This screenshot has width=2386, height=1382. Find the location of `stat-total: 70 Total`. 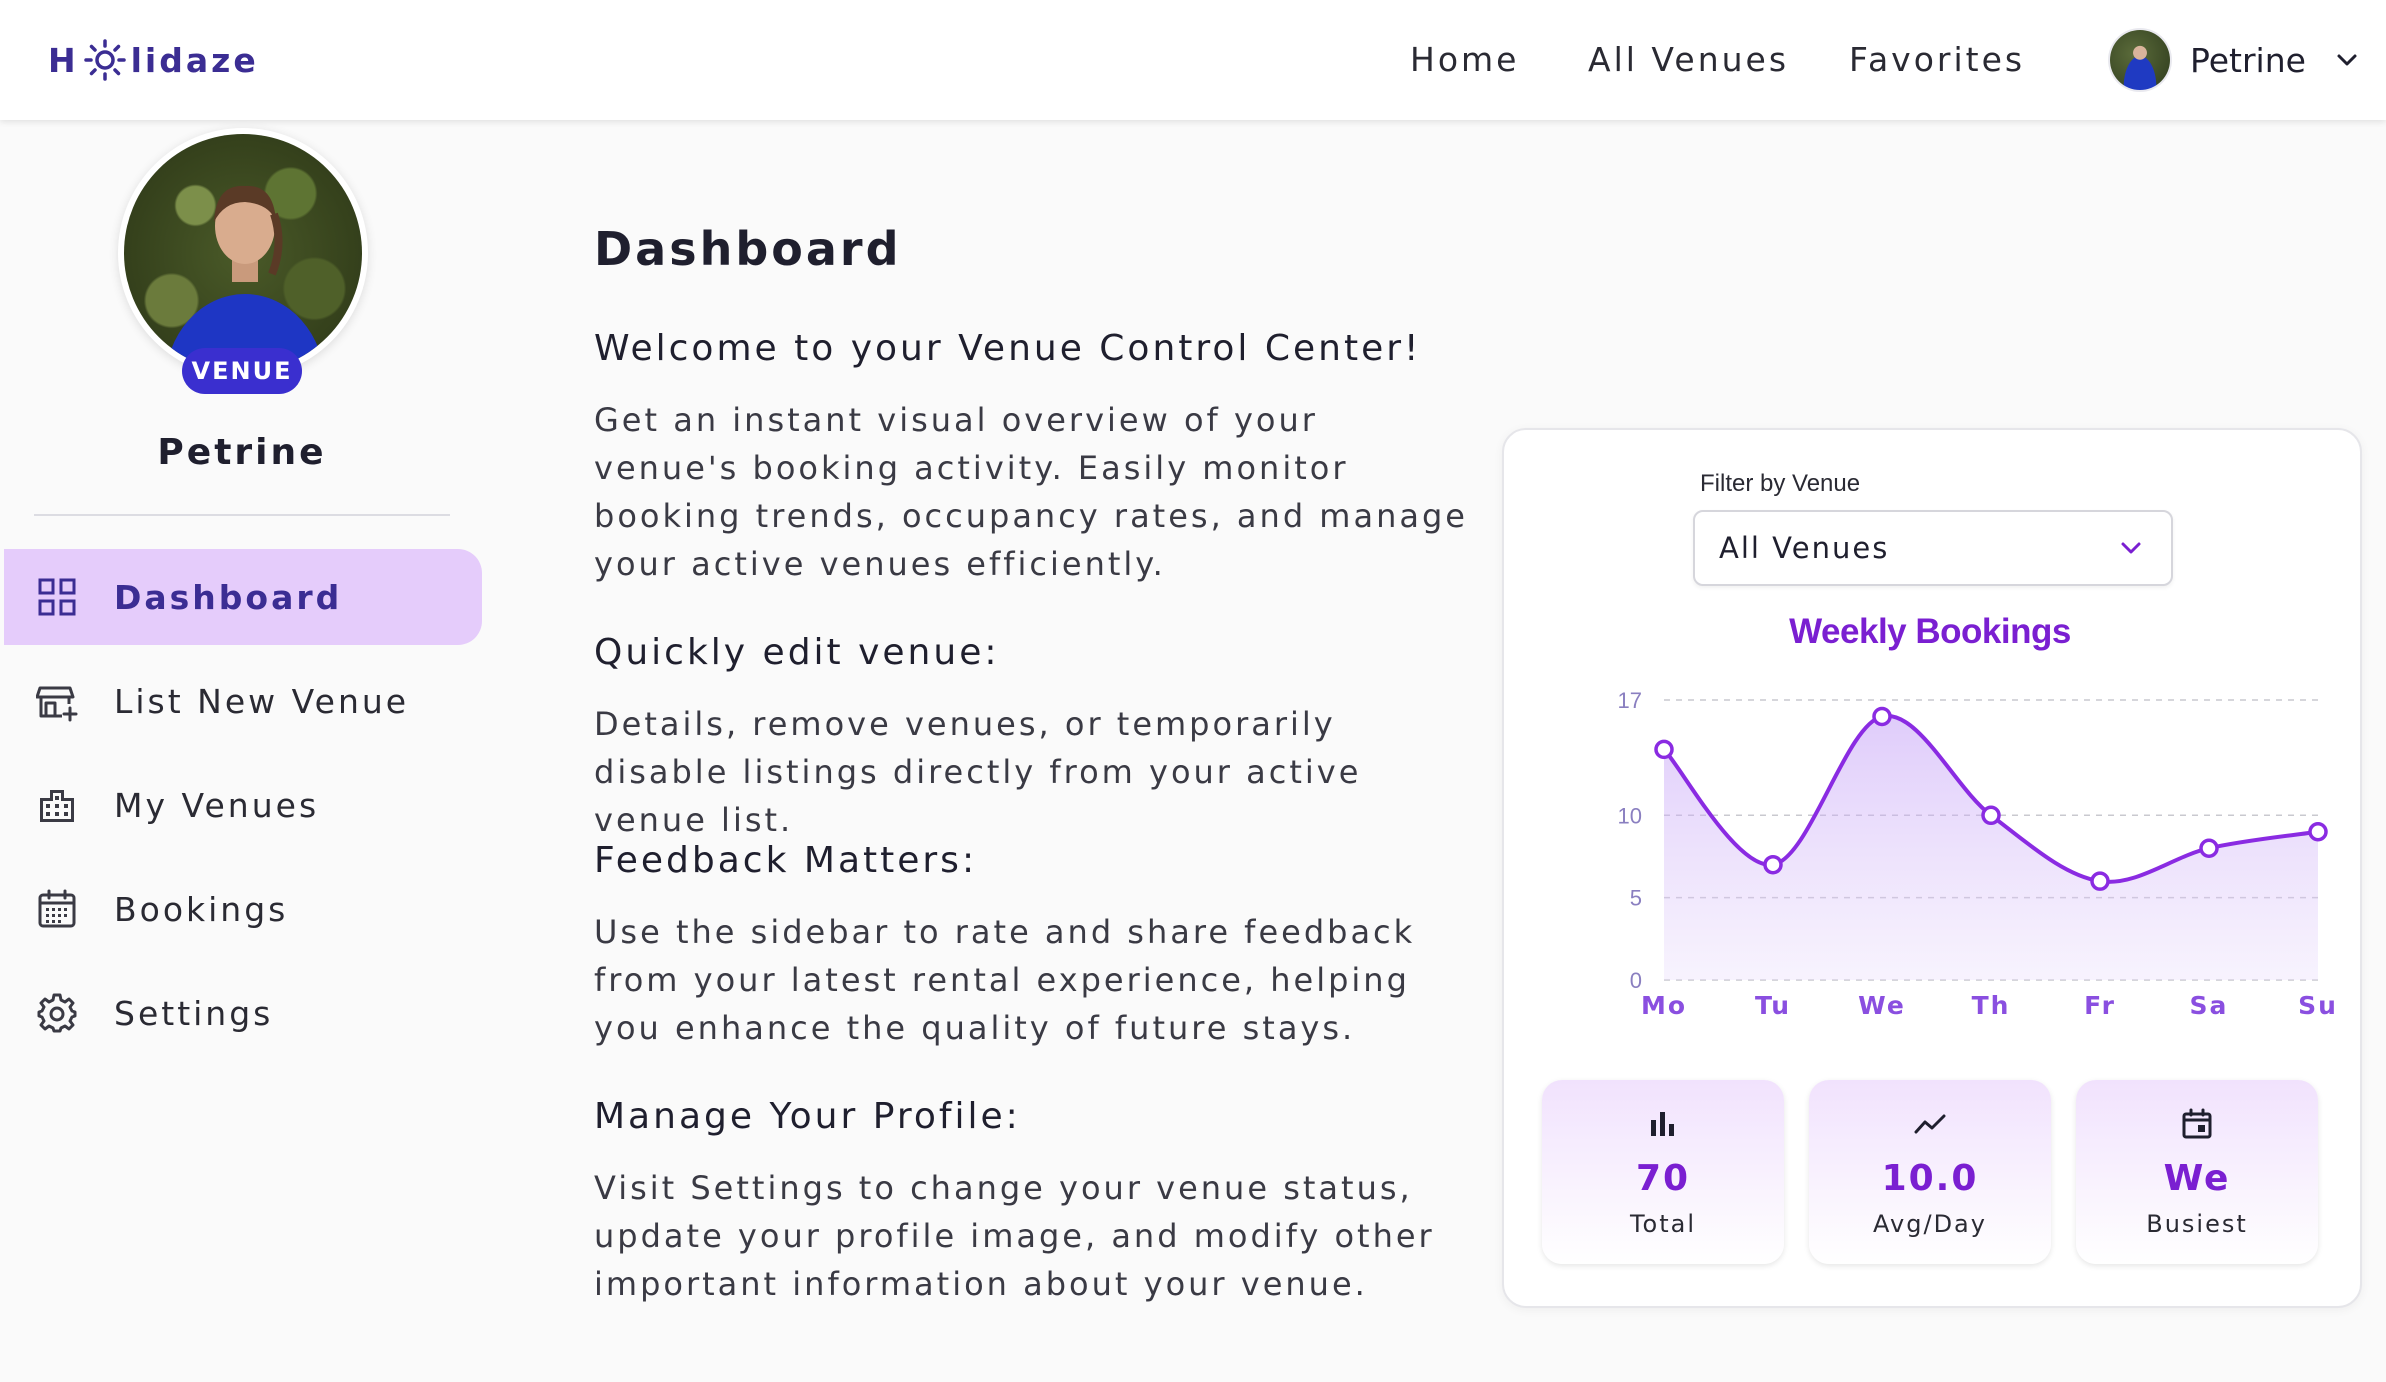

stat-total: 70 Total is located at coordinates (1663, 1172).